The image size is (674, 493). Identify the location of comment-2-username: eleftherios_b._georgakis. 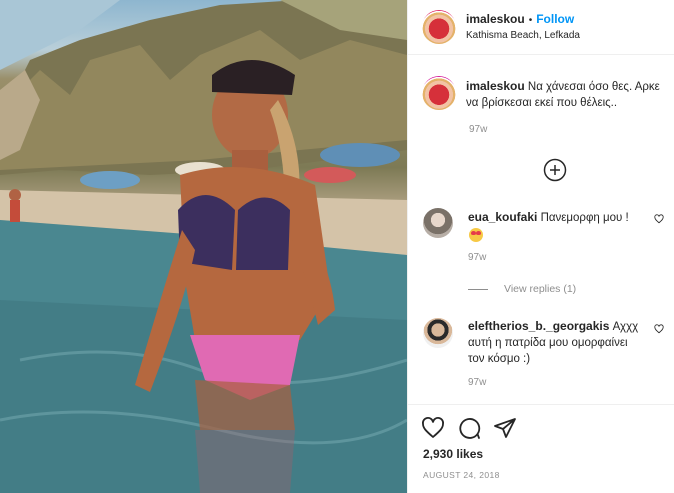
(538, 326).